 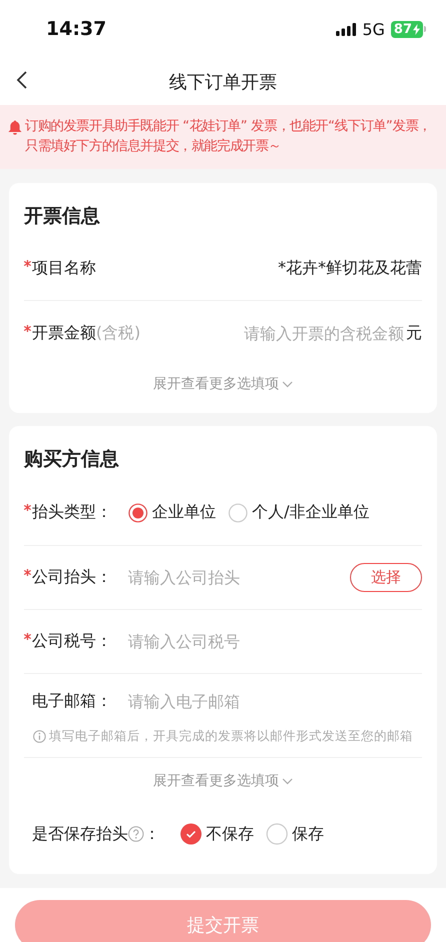 I want to click on field-label: 抬头类型：, so click(x=72, y=512).